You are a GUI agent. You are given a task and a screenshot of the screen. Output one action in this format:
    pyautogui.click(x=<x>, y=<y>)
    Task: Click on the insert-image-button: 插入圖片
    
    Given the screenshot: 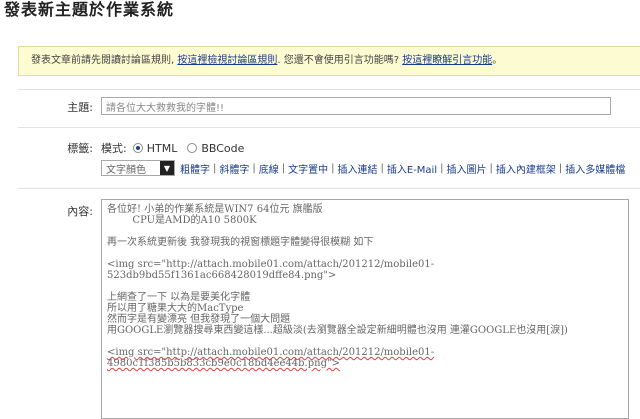 What is the action you would take?
    pyautogui.click(x=467, y=168)
    